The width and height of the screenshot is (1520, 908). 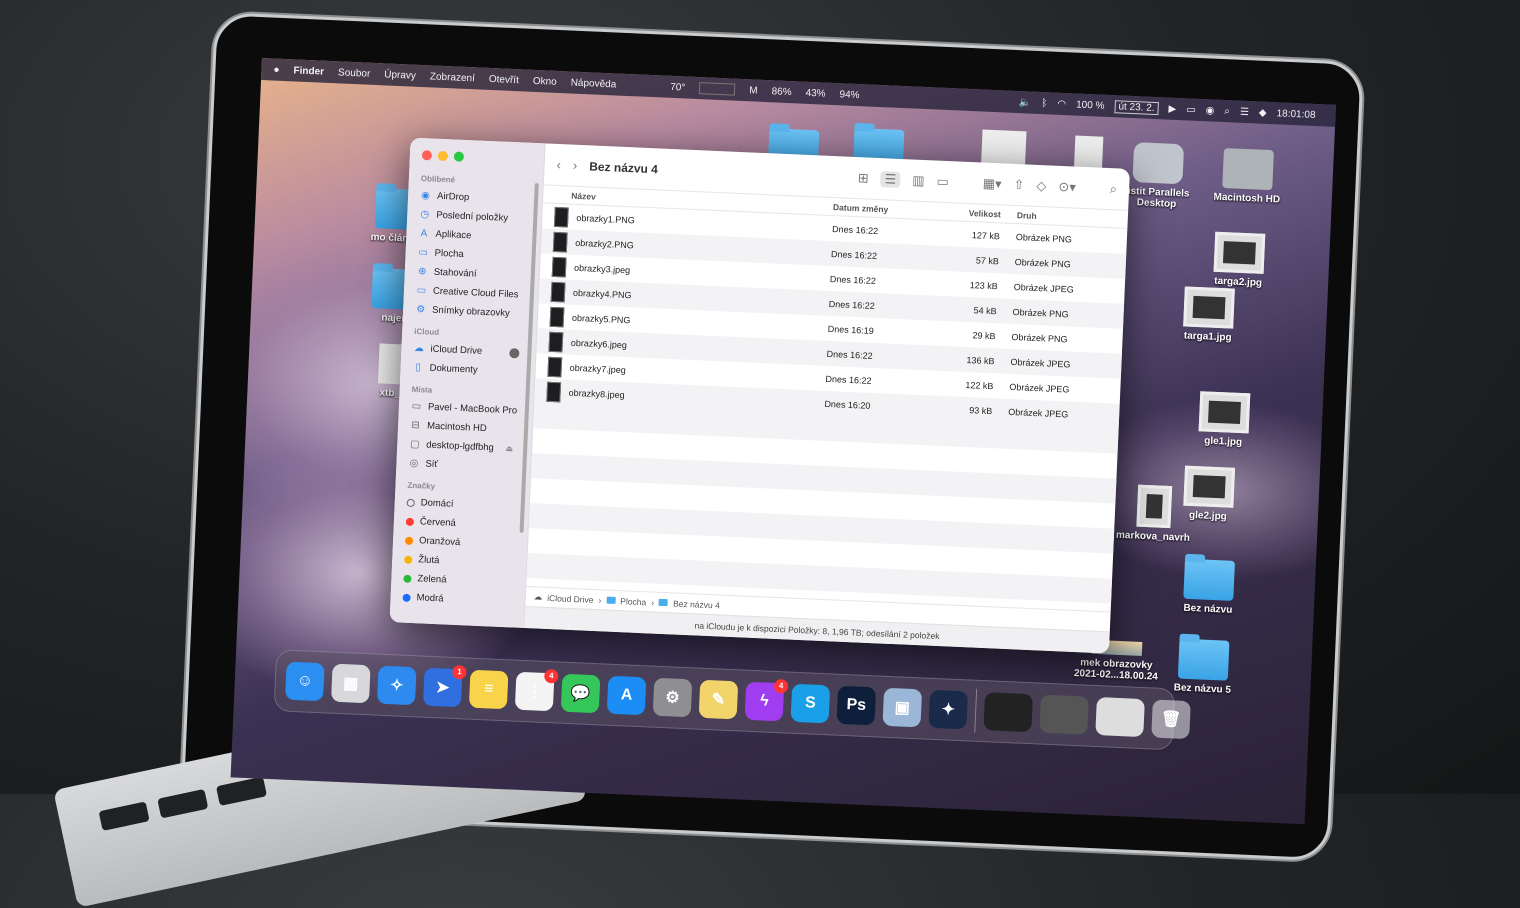 I want to click on menu-okno: Okno, so click(x=545, y=81).